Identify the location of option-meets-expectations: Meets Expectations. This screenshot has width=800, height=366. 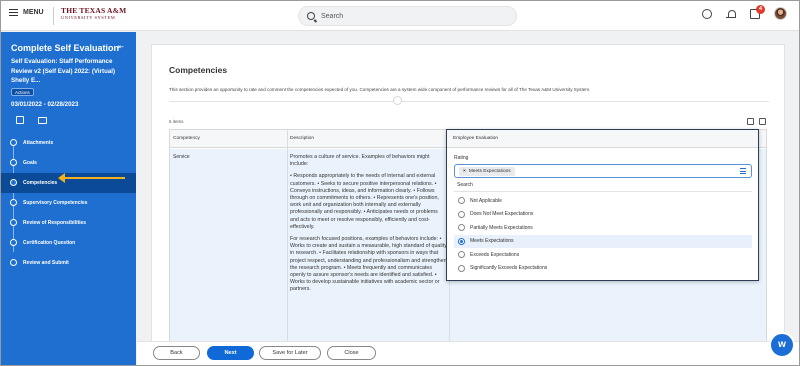
(603, 241).